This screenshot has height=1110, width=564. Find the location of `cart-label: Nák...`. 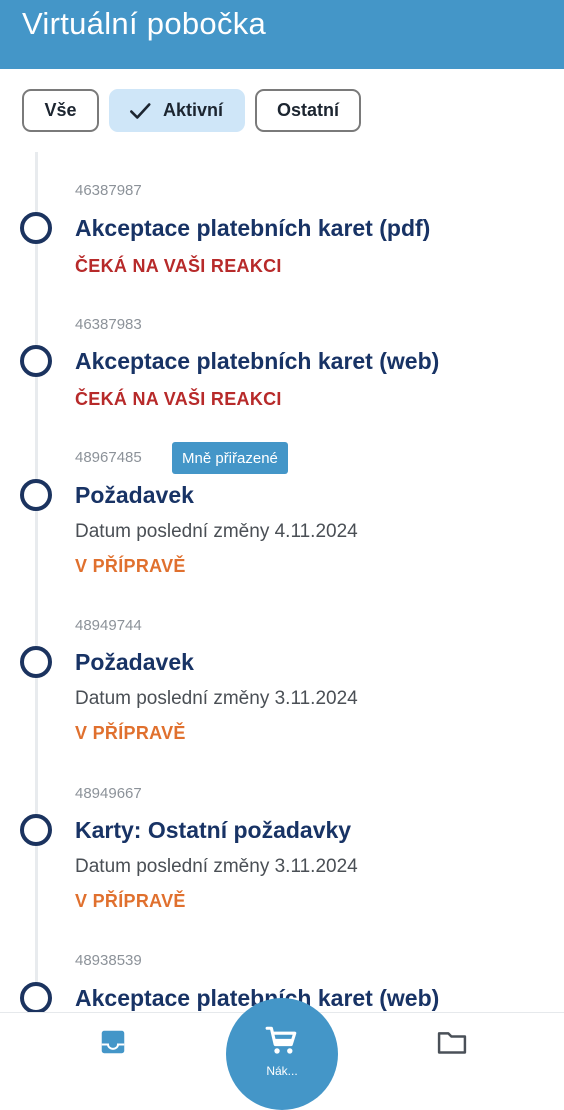

cart-label: Nák... is located at coordinates (282, 1071).